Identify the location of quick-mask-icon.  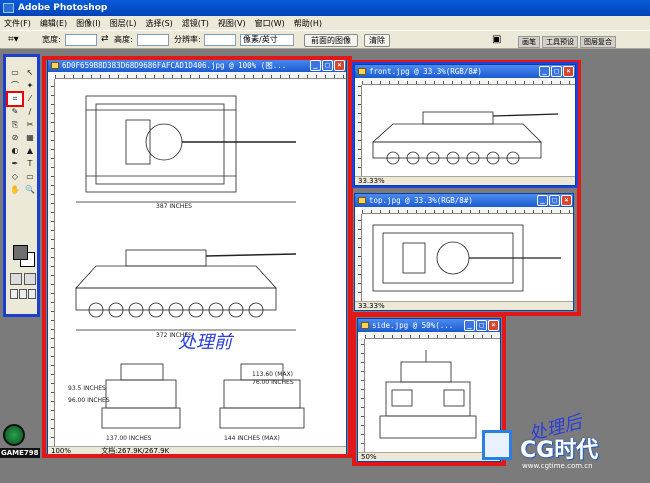
(30, 279).